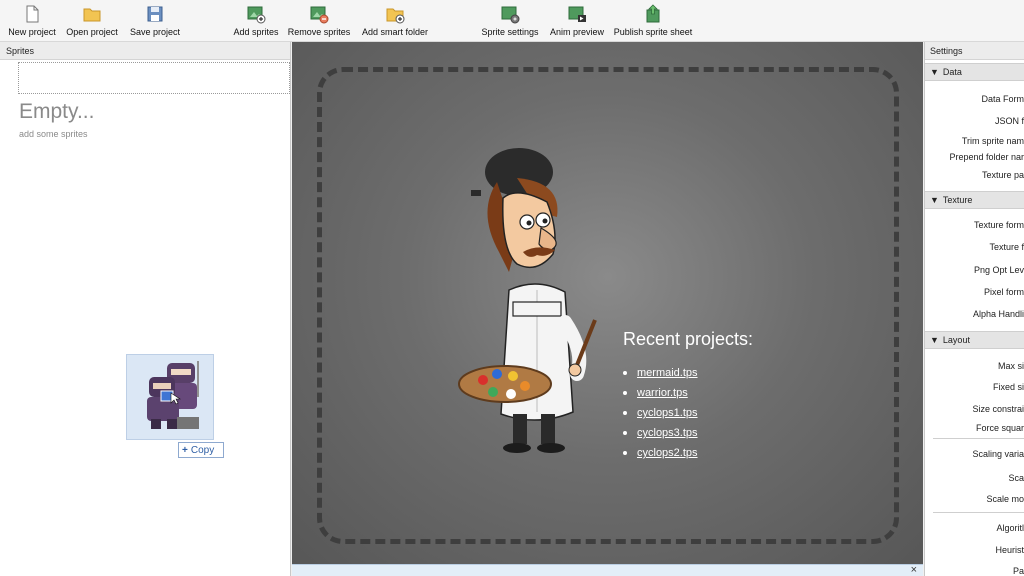  I want to click on remove-image-icon, so click(319, 15).